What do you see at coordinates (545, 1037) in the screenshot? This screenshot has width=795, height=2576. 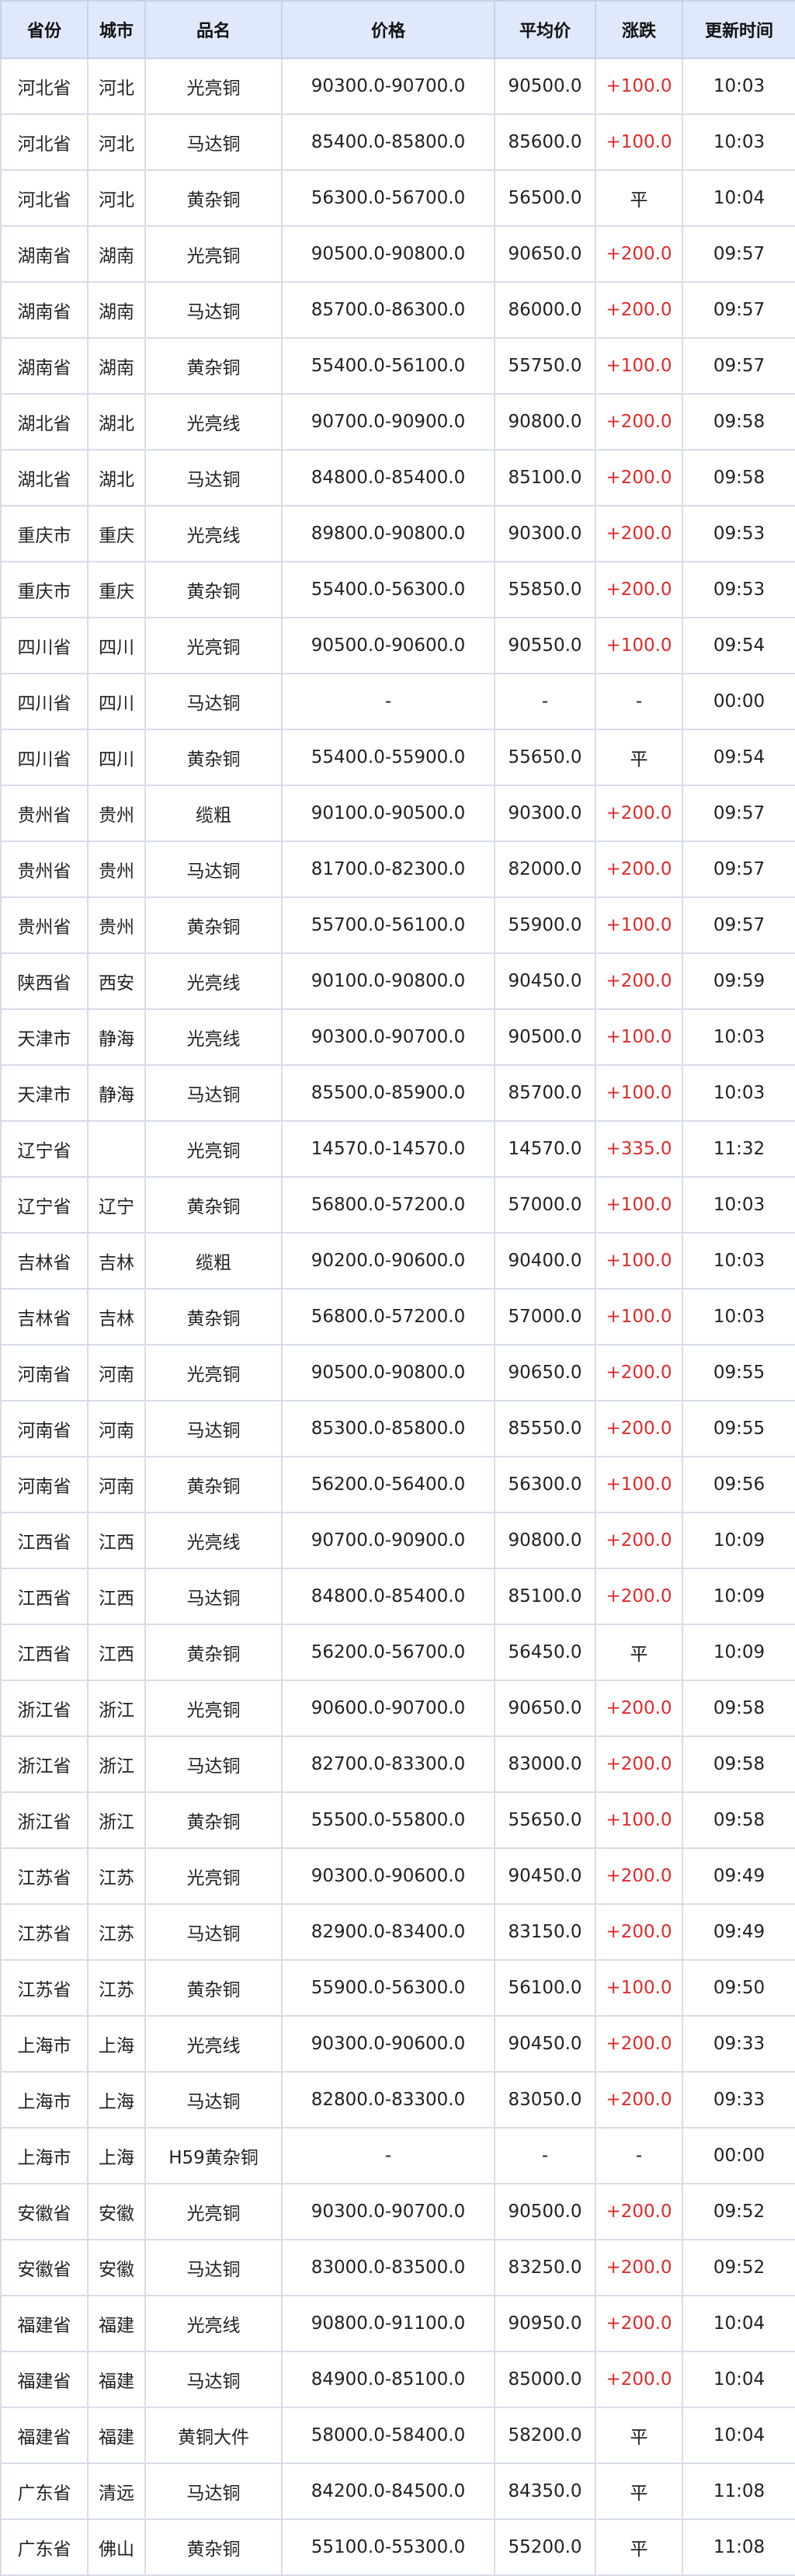 I see `cell-avg-price: 90500.0` at bounding box center [545, 1037].